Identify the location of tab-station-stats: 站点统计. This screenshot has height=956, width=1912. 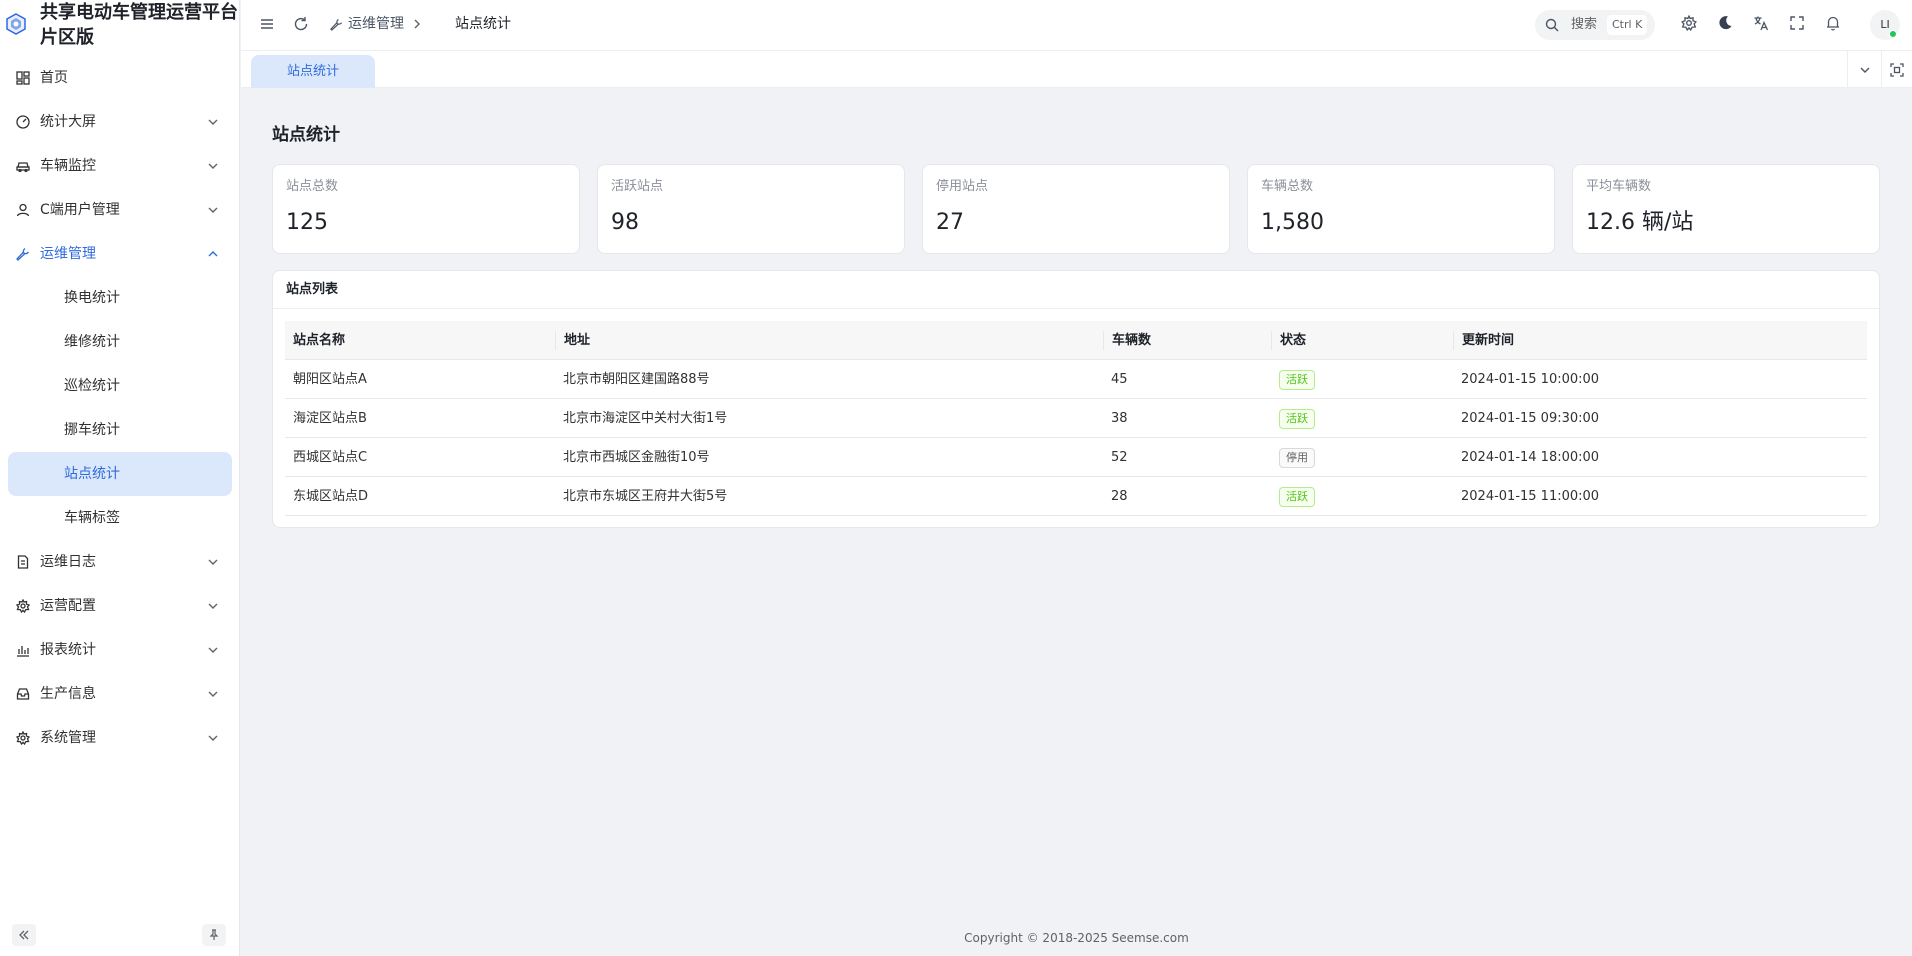
(313, 71).